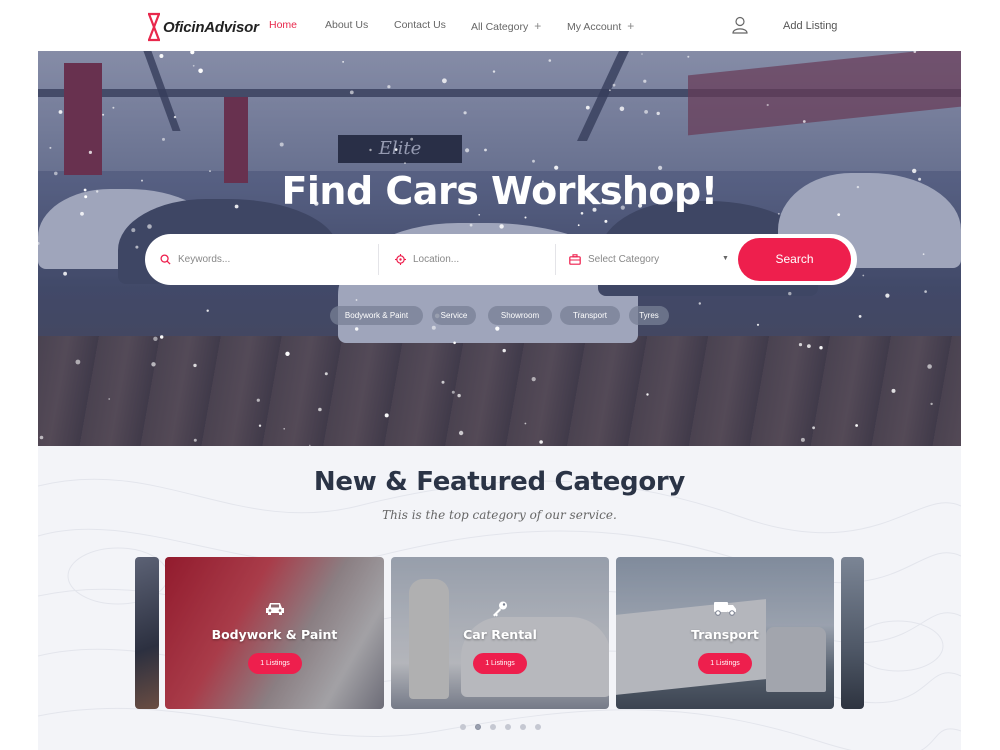 The image size is (1000, 750). Describe the element at coordinates (810, 26) in the screenshot. I see `add-listing-link: Add Listing` at that location.